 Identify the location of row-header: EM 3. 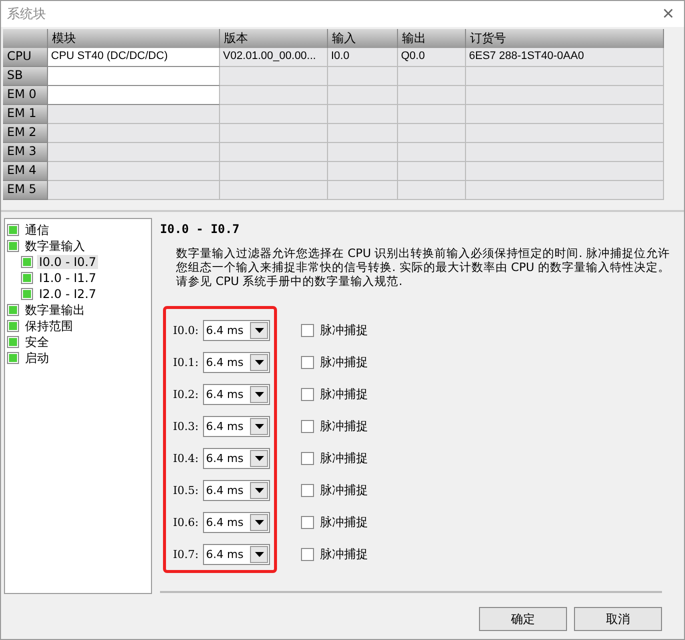
(25, 152).